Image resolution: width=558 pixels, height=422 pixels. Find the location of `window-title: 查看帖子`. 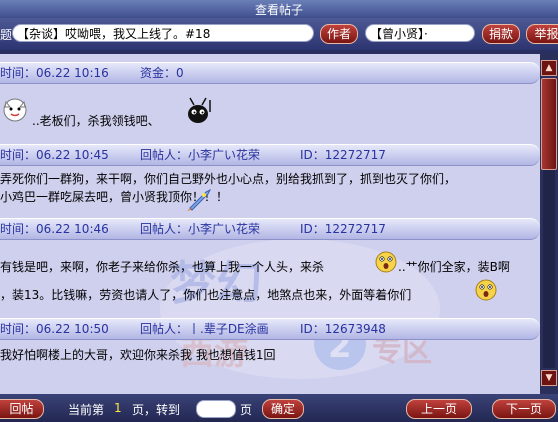

window-title: 查看帖子 is located at coordinates (278, 10).